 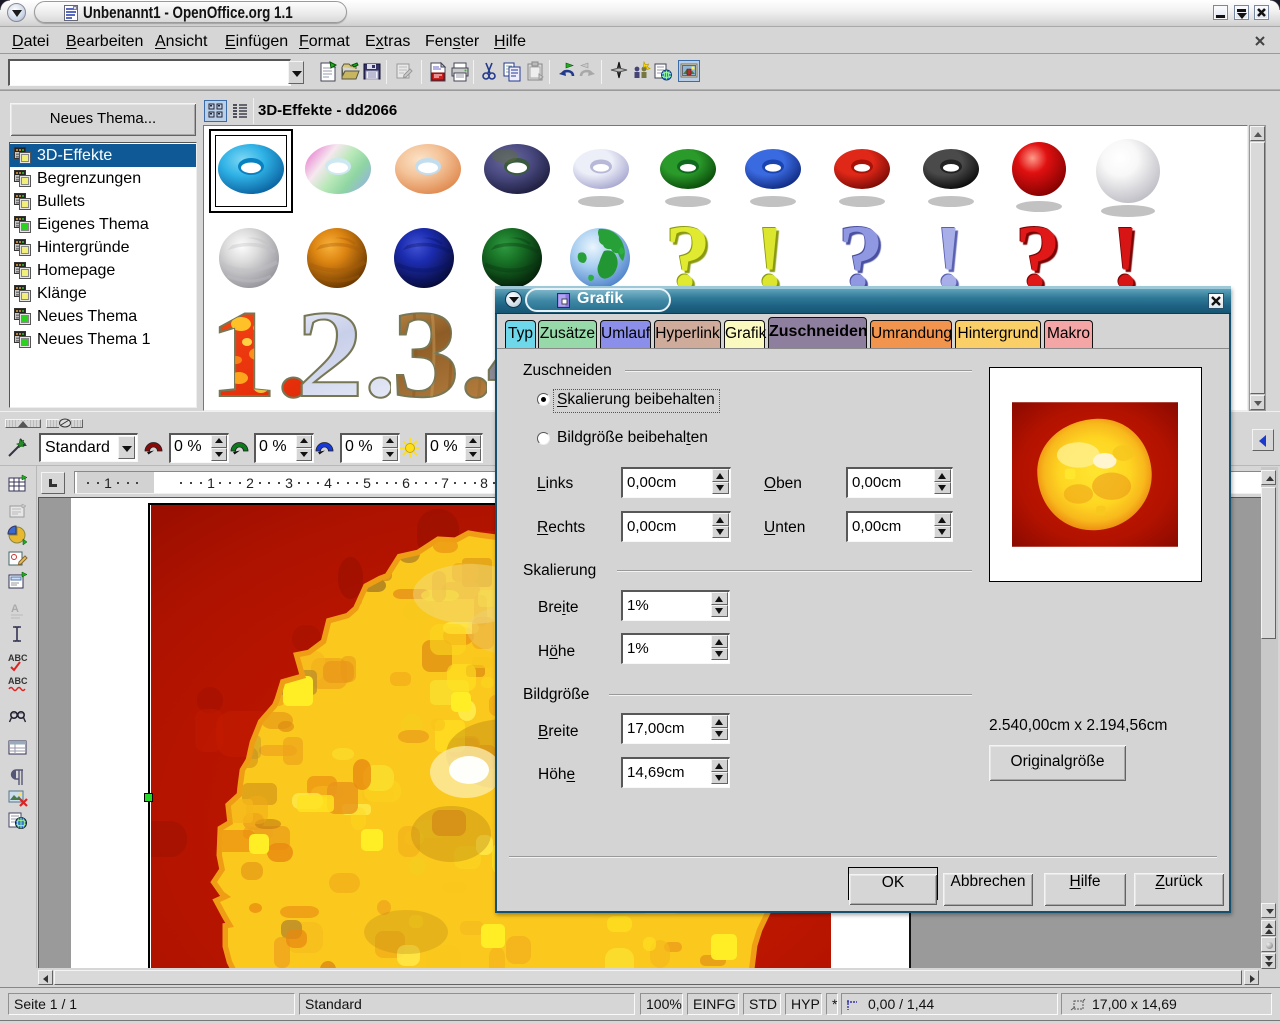 I want to click on svg-text: A, so click(x=15, y=609).